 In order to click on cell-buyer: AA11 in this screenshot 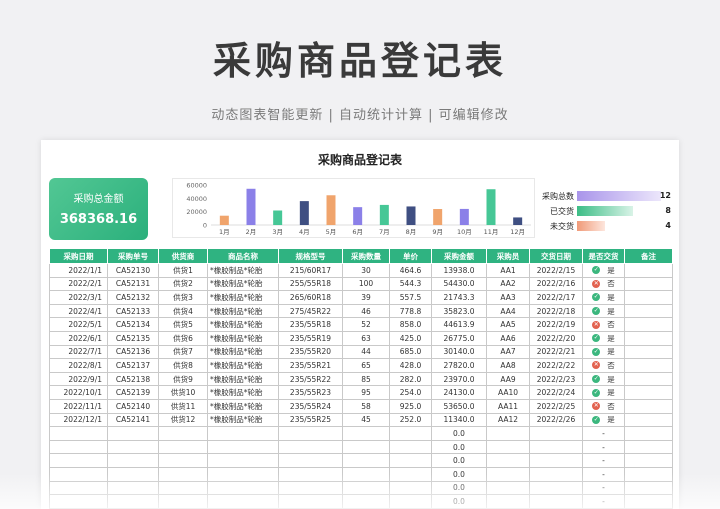, I will do `click(508, 406)`.